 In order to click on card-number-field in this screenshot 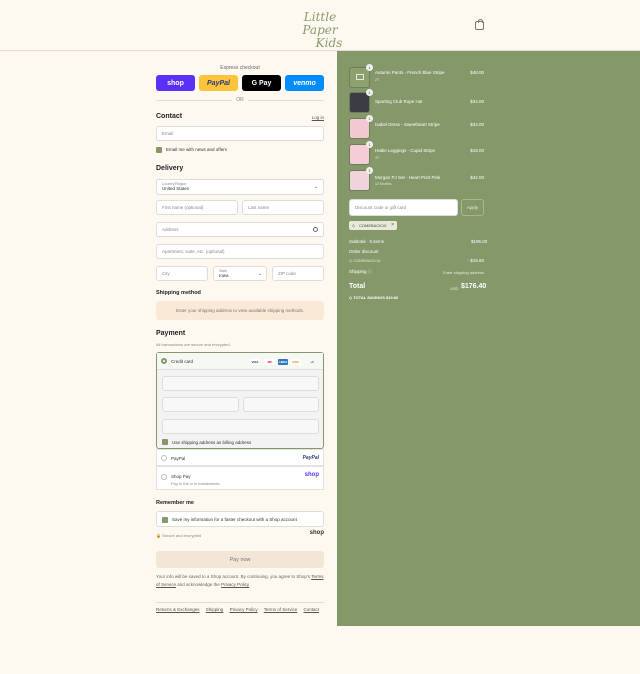, I will do `click(240, 383)`.